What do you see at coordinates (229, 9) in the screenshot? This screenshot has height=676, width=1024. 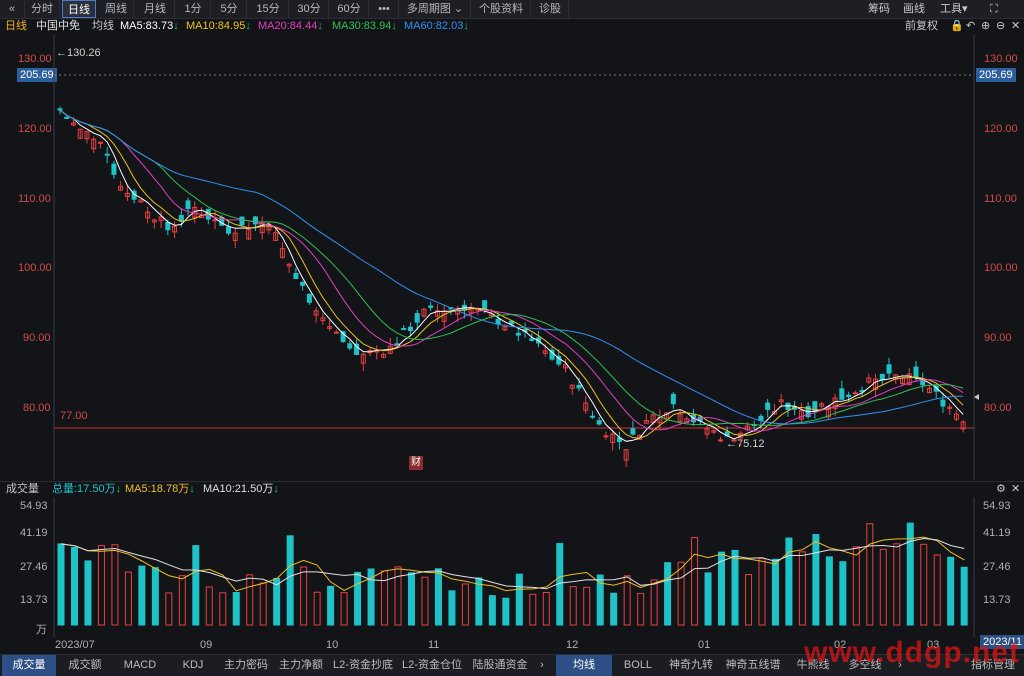 I see `tab-5min: 5分` at bounding box center [229, 9].